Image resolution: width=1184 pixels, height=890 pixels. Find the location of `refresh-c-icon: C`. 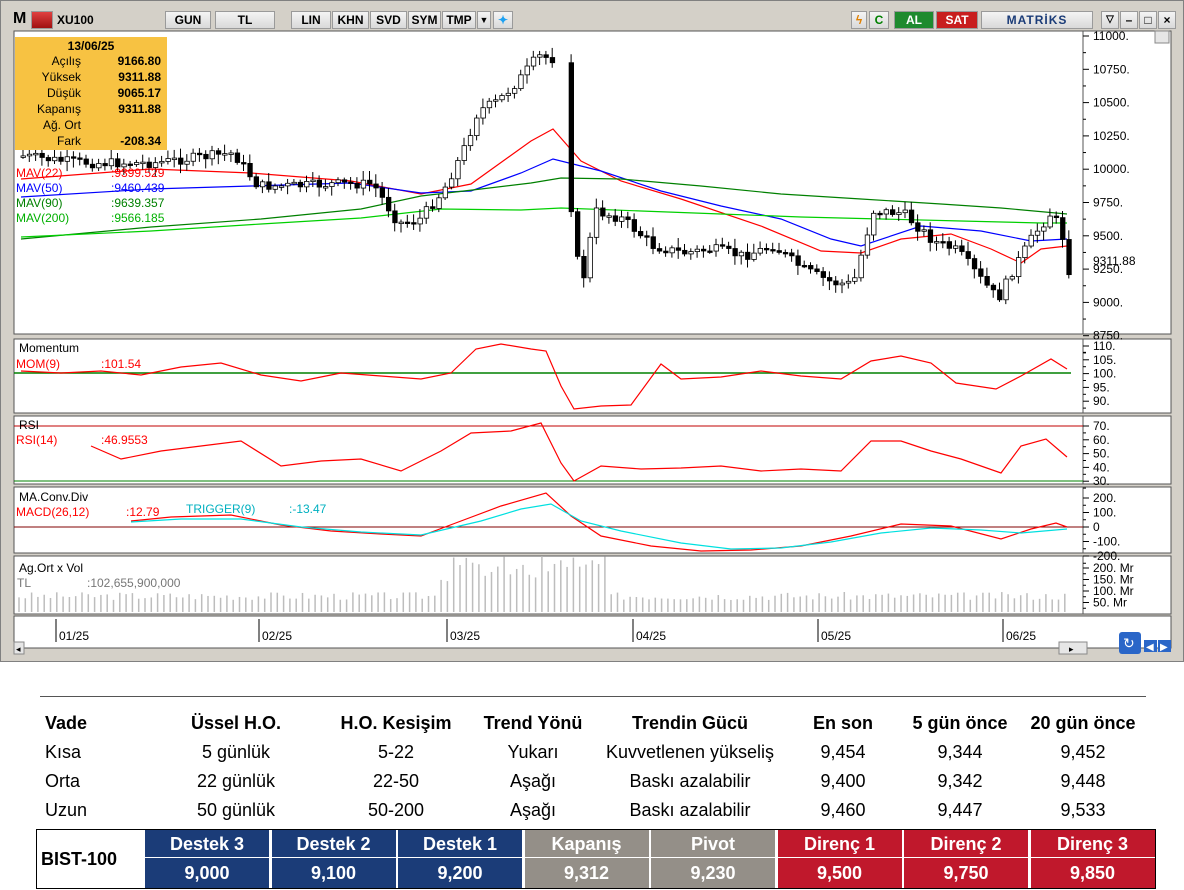

refresh-c-icon: C is located at coordinates (879, 20).